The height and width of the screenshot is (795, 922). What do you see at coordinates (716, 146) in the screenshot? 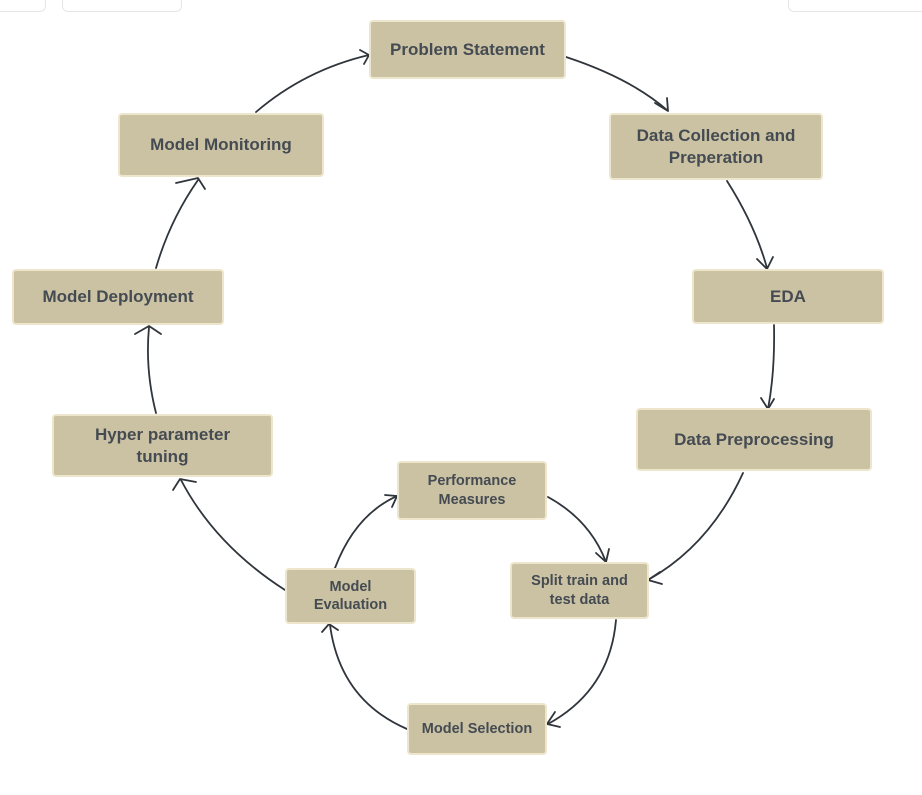
I see `node-data-collection: Data Collection and Preperation` at bounding box center [716, 146].